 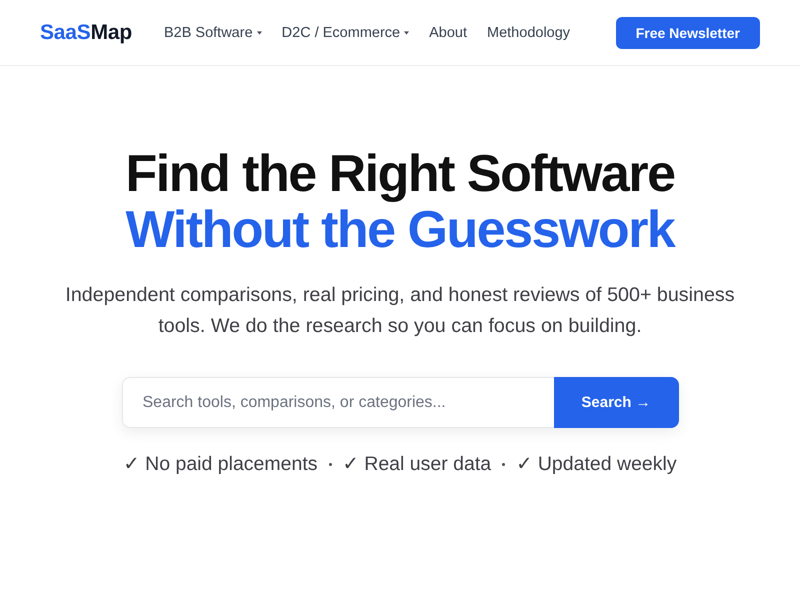 I want to click on newsletter-button: Free Newsletter, so click(x=688, y=32).